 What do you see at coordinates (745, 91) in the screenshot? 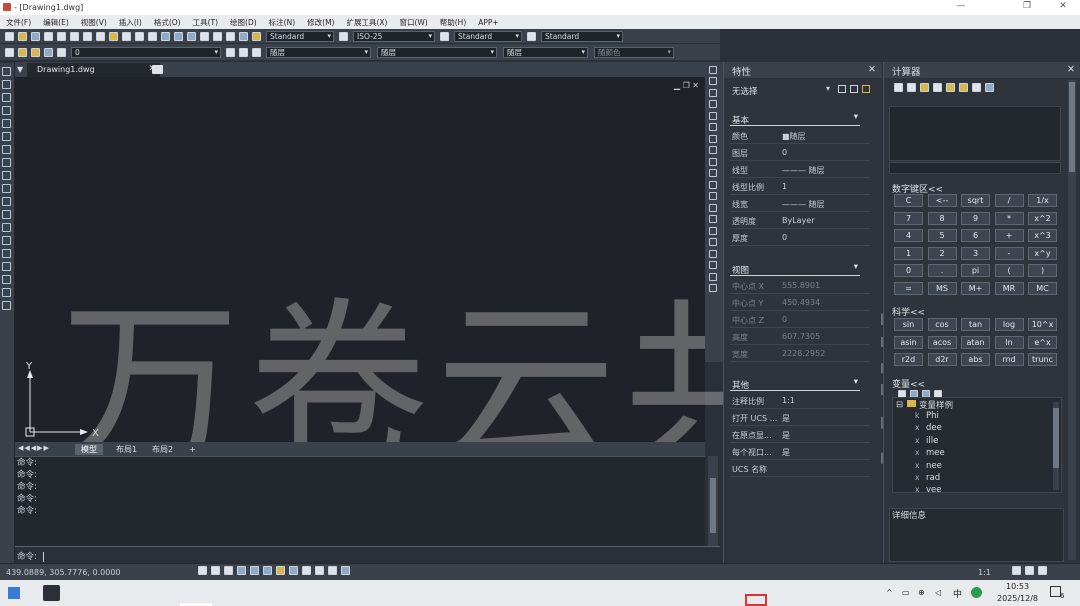
I see `selection-dropdown: 无选择` at bounding box center [745, 91].